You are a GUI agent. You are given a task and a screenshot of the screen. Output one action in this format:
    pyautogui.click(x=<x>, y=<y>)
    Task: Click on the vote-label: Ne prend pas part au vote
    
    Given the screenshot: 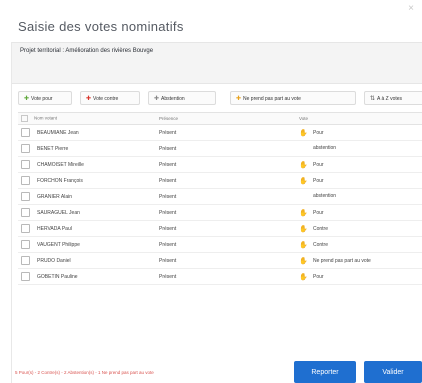 What is the action you would take?
    pyautogui.click(x=342, y=260)
    